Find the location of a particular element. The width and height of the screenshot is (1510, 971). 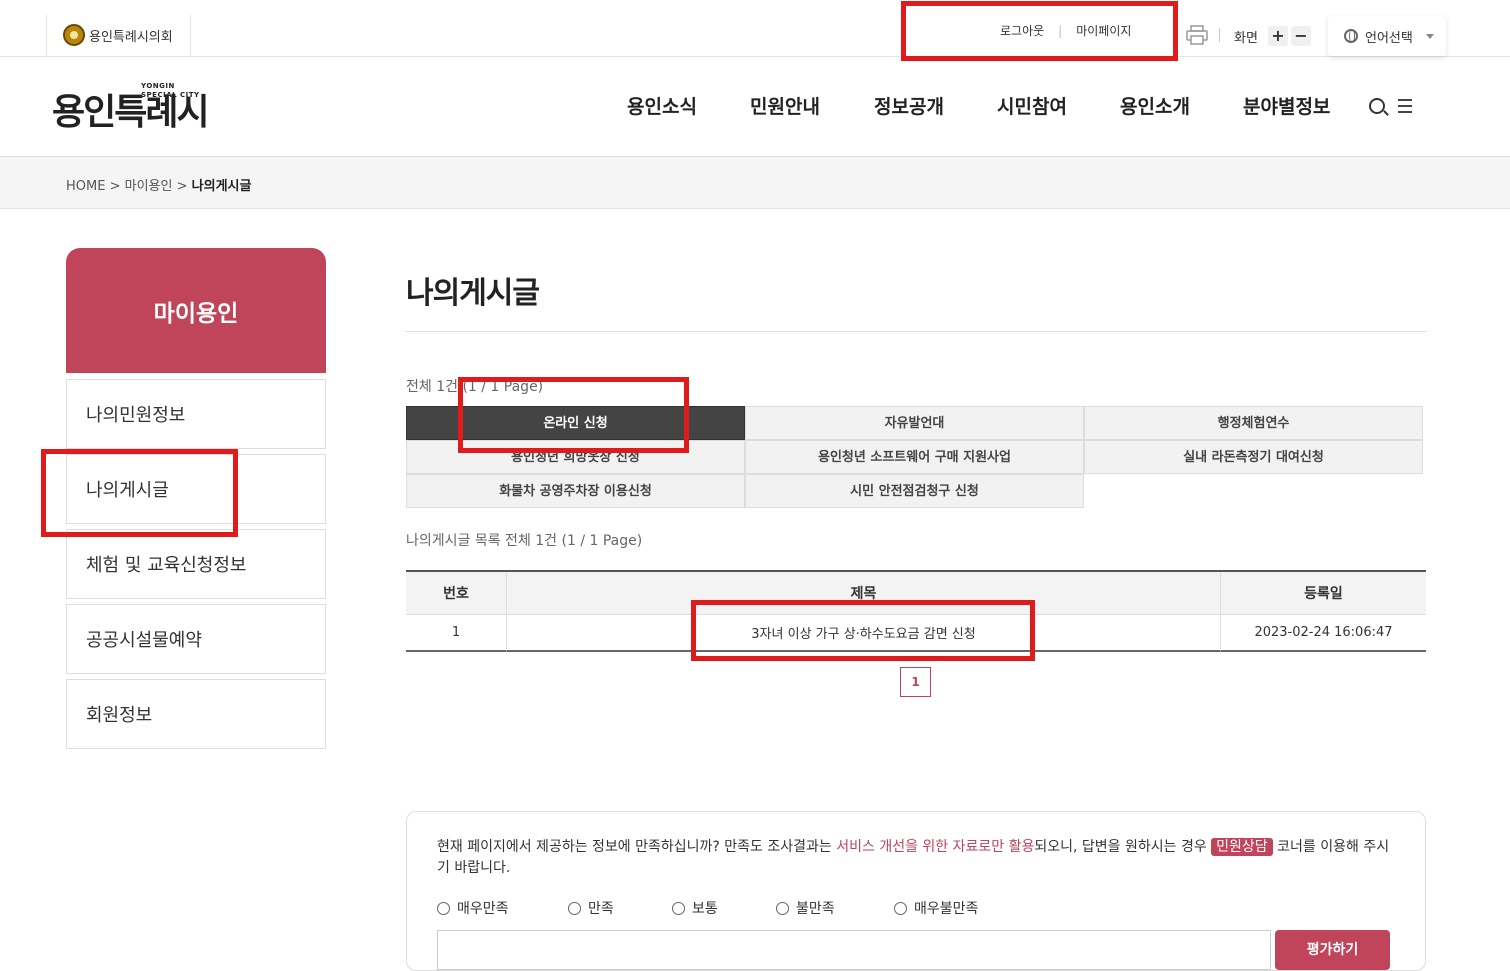

lnb-title: 마이용인 is located at coordinates (196, 310).